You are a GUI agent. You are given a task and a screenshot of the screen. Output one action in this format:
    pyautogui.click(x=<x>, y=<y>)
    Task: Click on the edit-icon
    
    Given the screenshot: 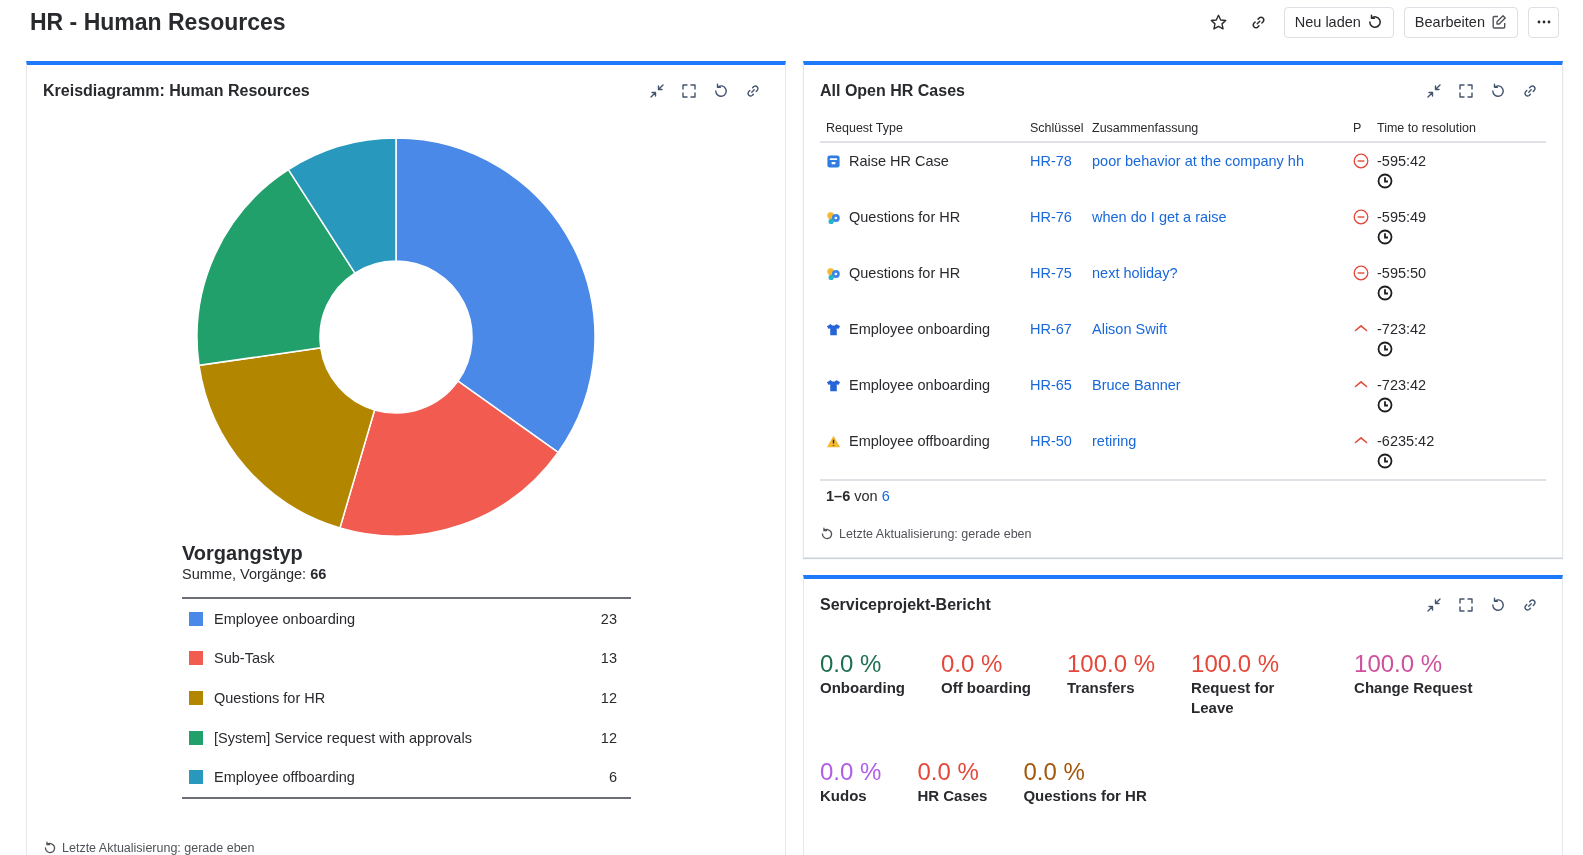 What is the action you would take?
    pyautogui.click(x=1499, y=22)
    